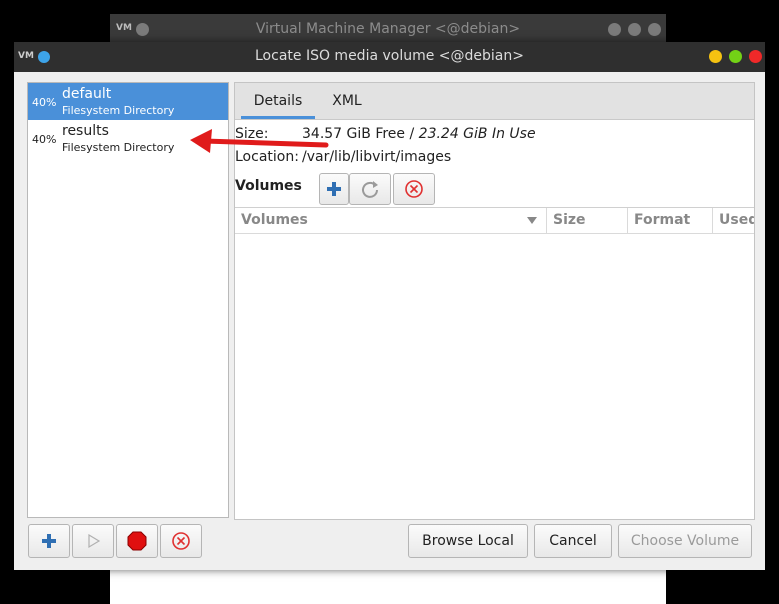  I want to click on volumes-label: Volumes, so click(268, 186).